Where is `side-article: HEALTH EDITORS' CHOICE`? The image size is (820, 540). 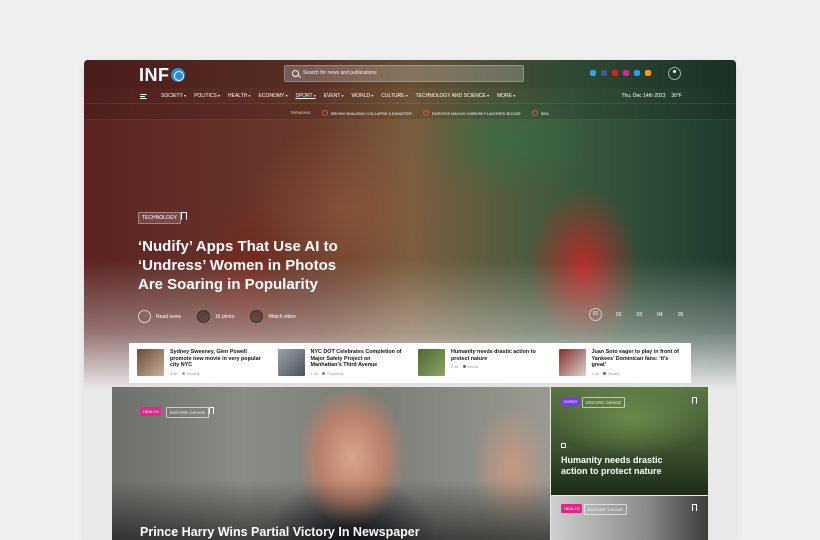
side-article: HEALTH EDITORS' CHOICE is located at coordinates (629, 518).